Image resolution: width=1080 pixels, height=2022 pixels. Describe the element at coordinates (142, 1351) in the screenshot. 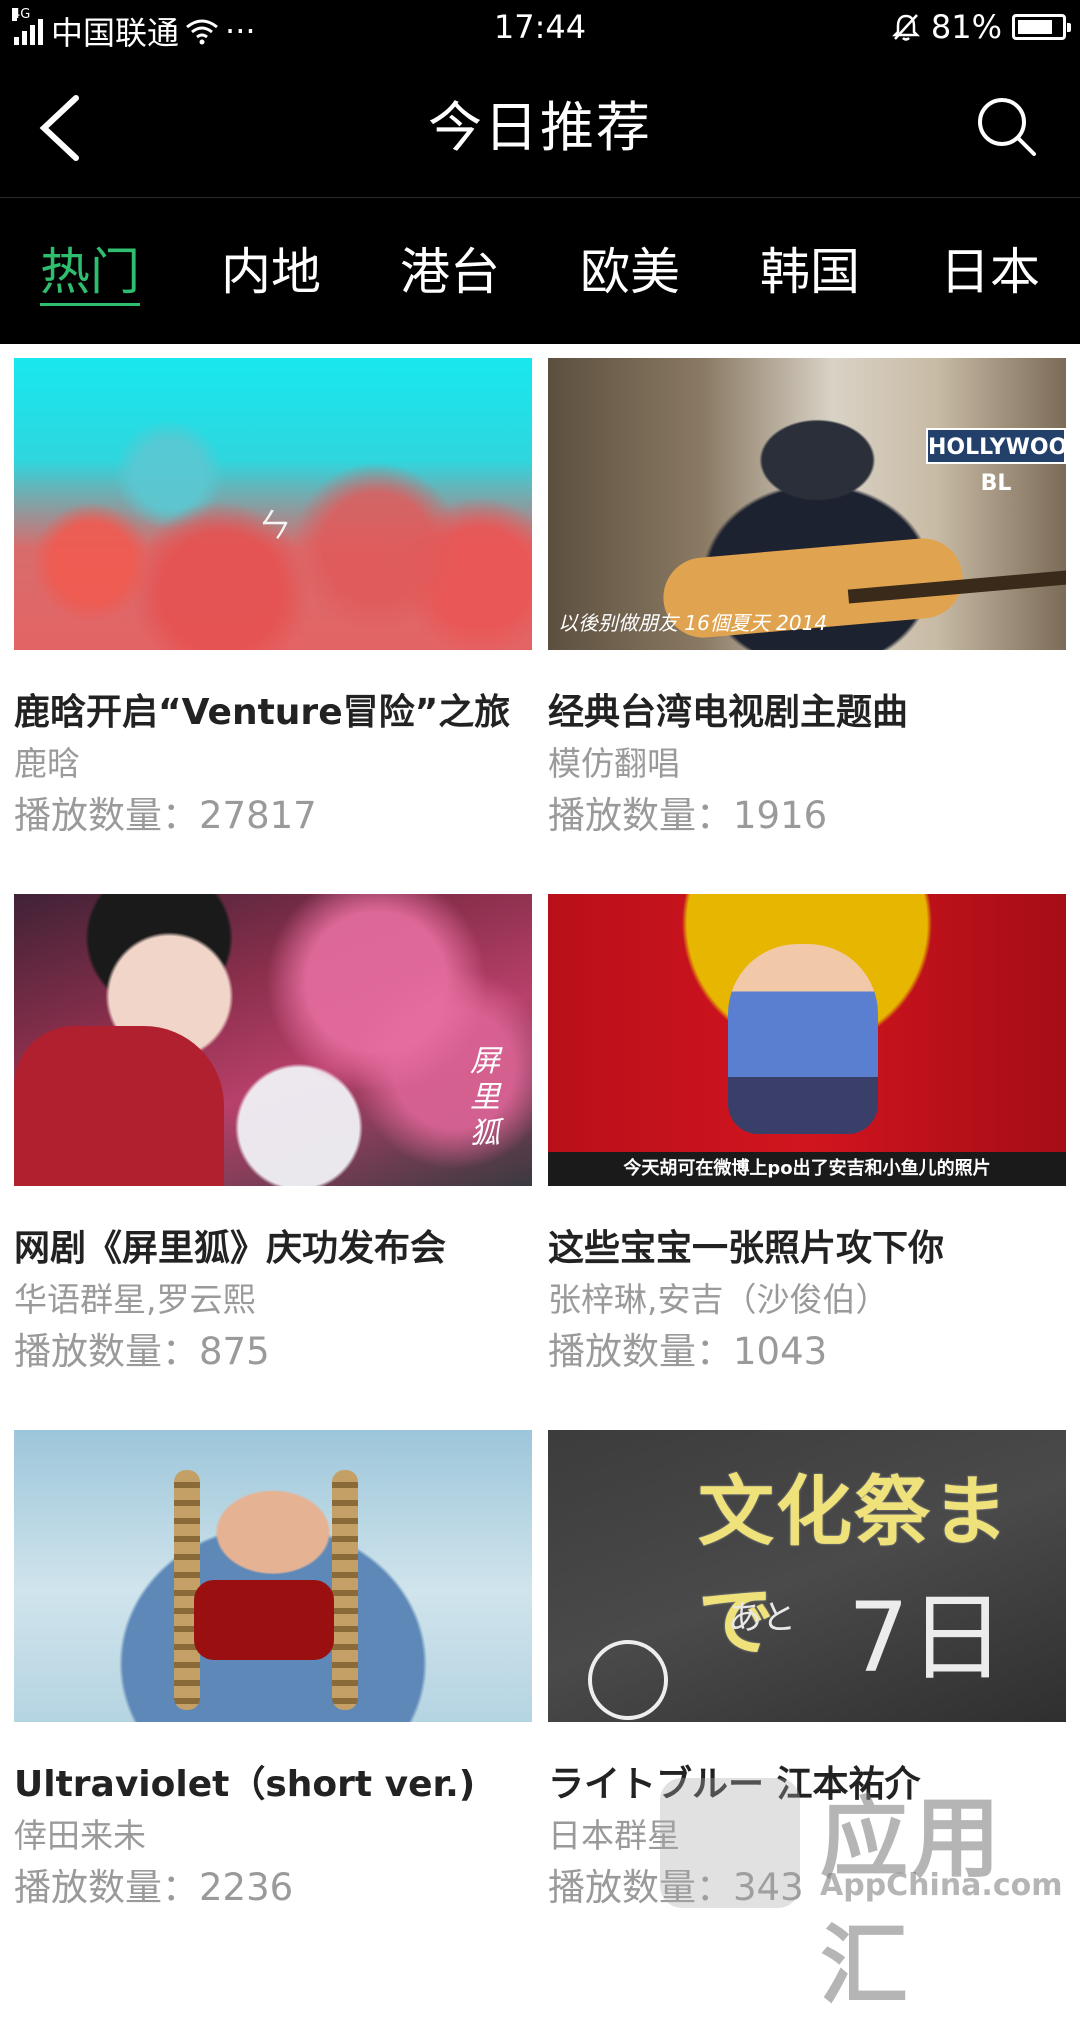

I see `play-count: 播放数量：875` at that location.